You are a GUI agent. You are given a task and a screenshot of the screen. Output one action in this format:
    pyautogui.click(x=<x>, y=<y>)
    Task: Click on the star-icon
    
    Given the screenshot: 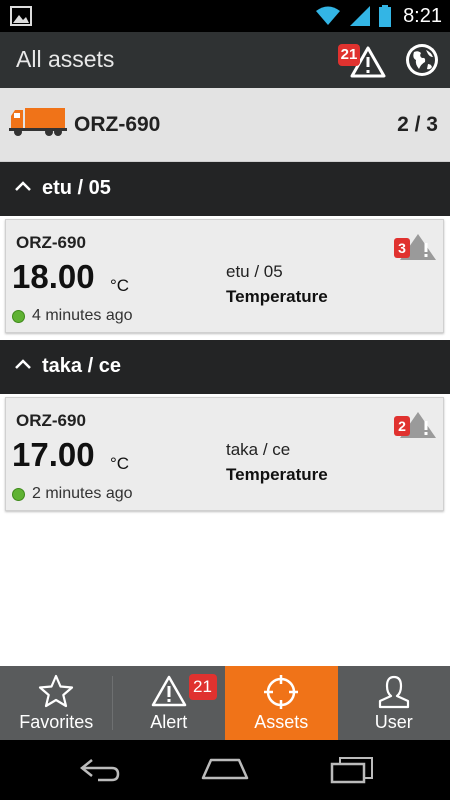 What is the action you would take?
    pyautogui.click(x=56, y=691)
    